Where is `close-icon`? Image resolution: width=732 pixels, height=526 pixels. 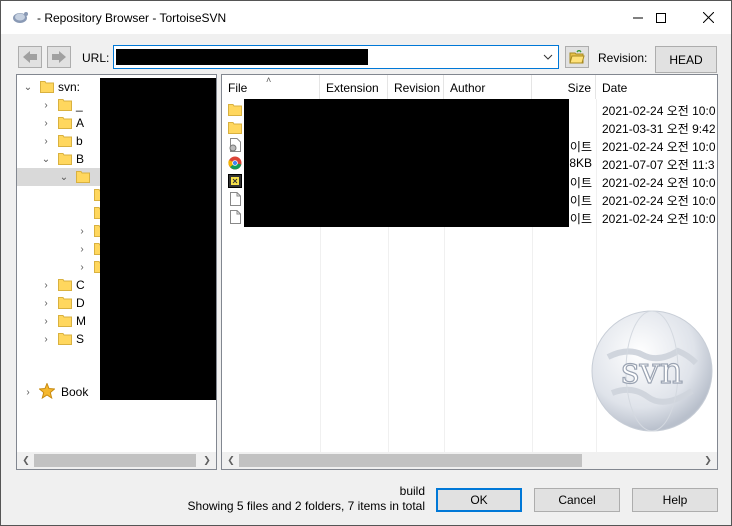 close-icon is located at coordinates (708, 17).